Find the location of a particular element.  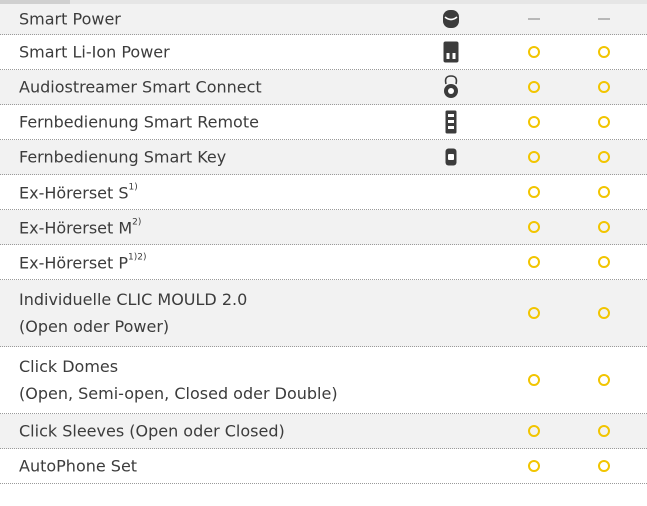

accessory-name: Smart Power is located at coordinates (70, 19).